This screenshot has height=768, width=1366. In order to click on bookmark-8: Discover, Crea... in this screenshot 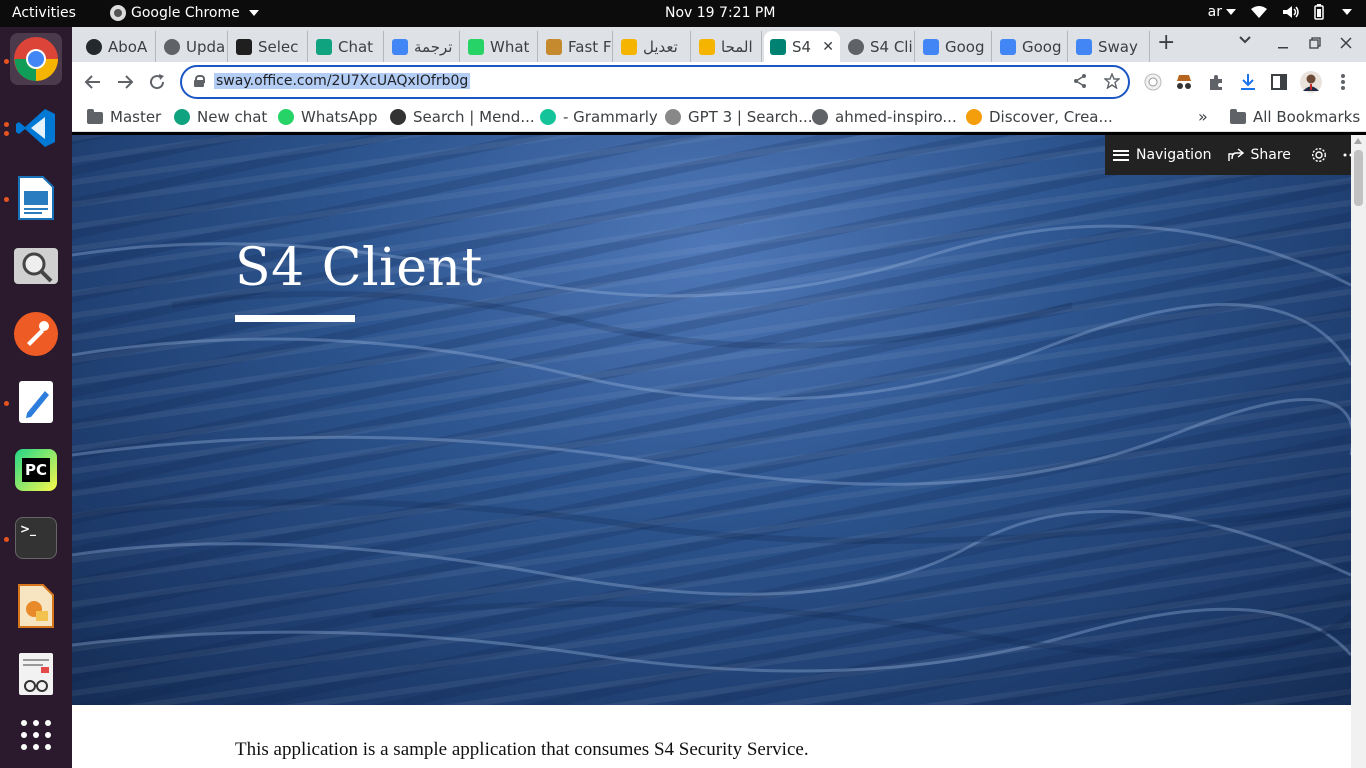, I will do `click(1039, 117)`.